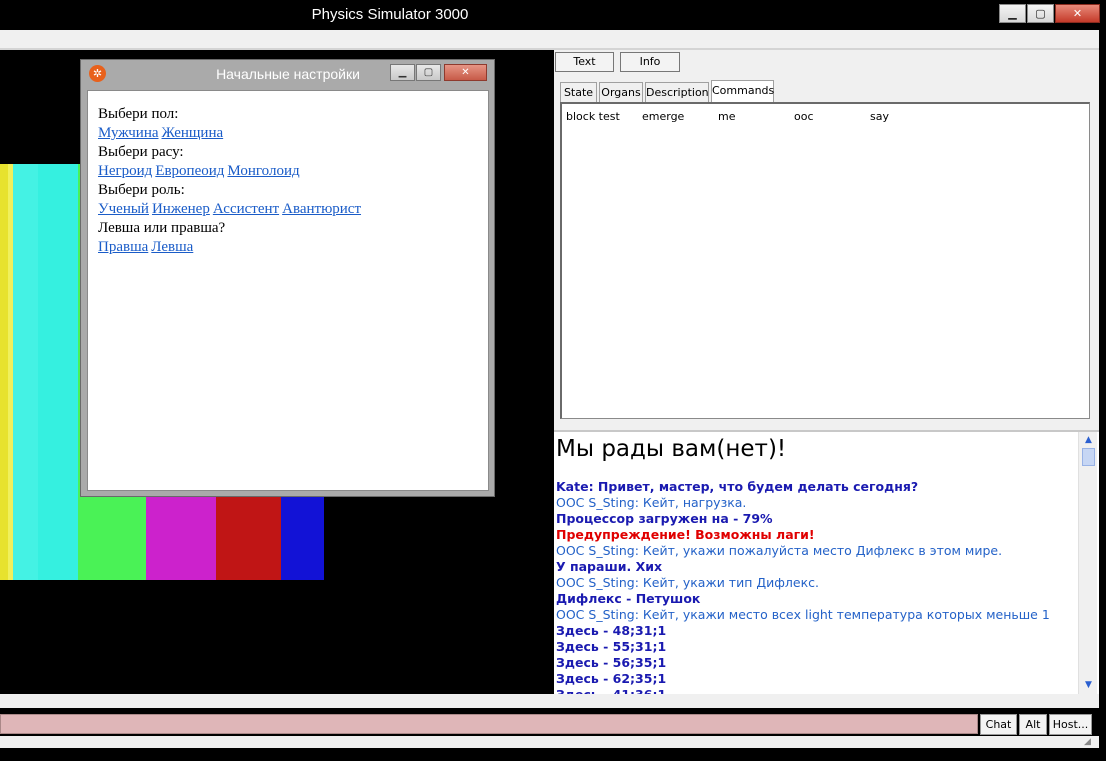 This screenshot has height=761, width=1106. I want to click on dialog-maximize-button: ▢, so click(428, 72).